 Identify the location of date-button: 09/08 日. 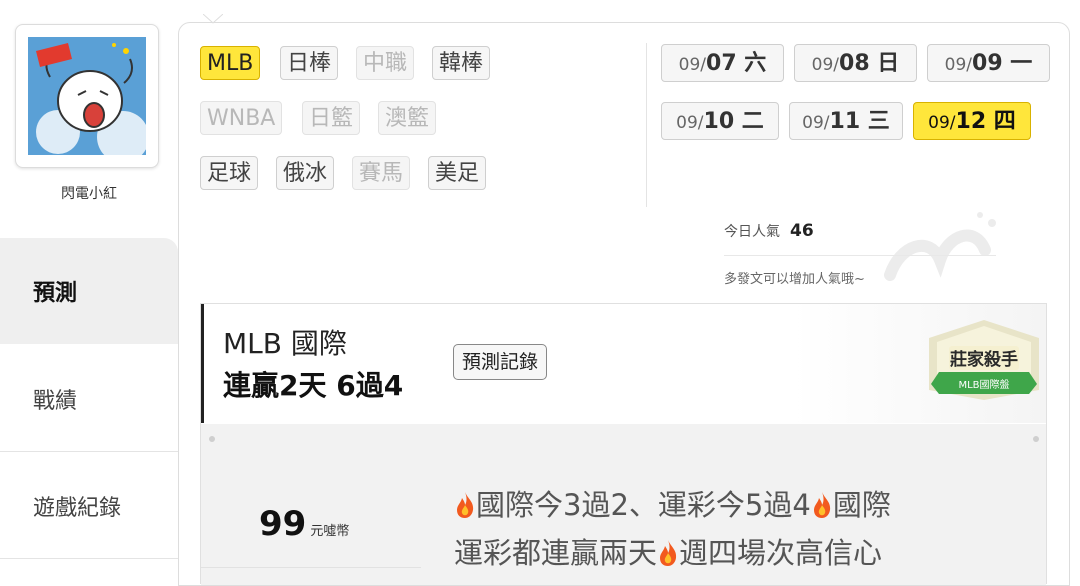
(855, 63).